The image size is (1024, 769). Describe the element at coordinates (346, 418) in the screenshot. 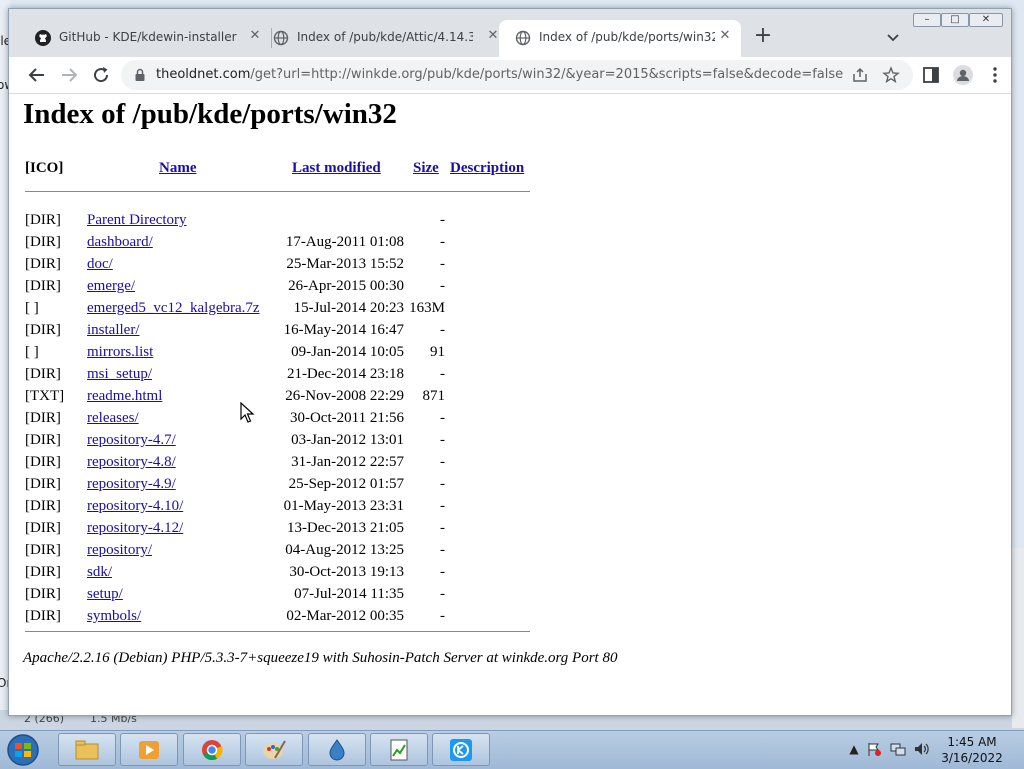

I see `last-modified-cell: 30-Oct-2011 21:56` at that location.